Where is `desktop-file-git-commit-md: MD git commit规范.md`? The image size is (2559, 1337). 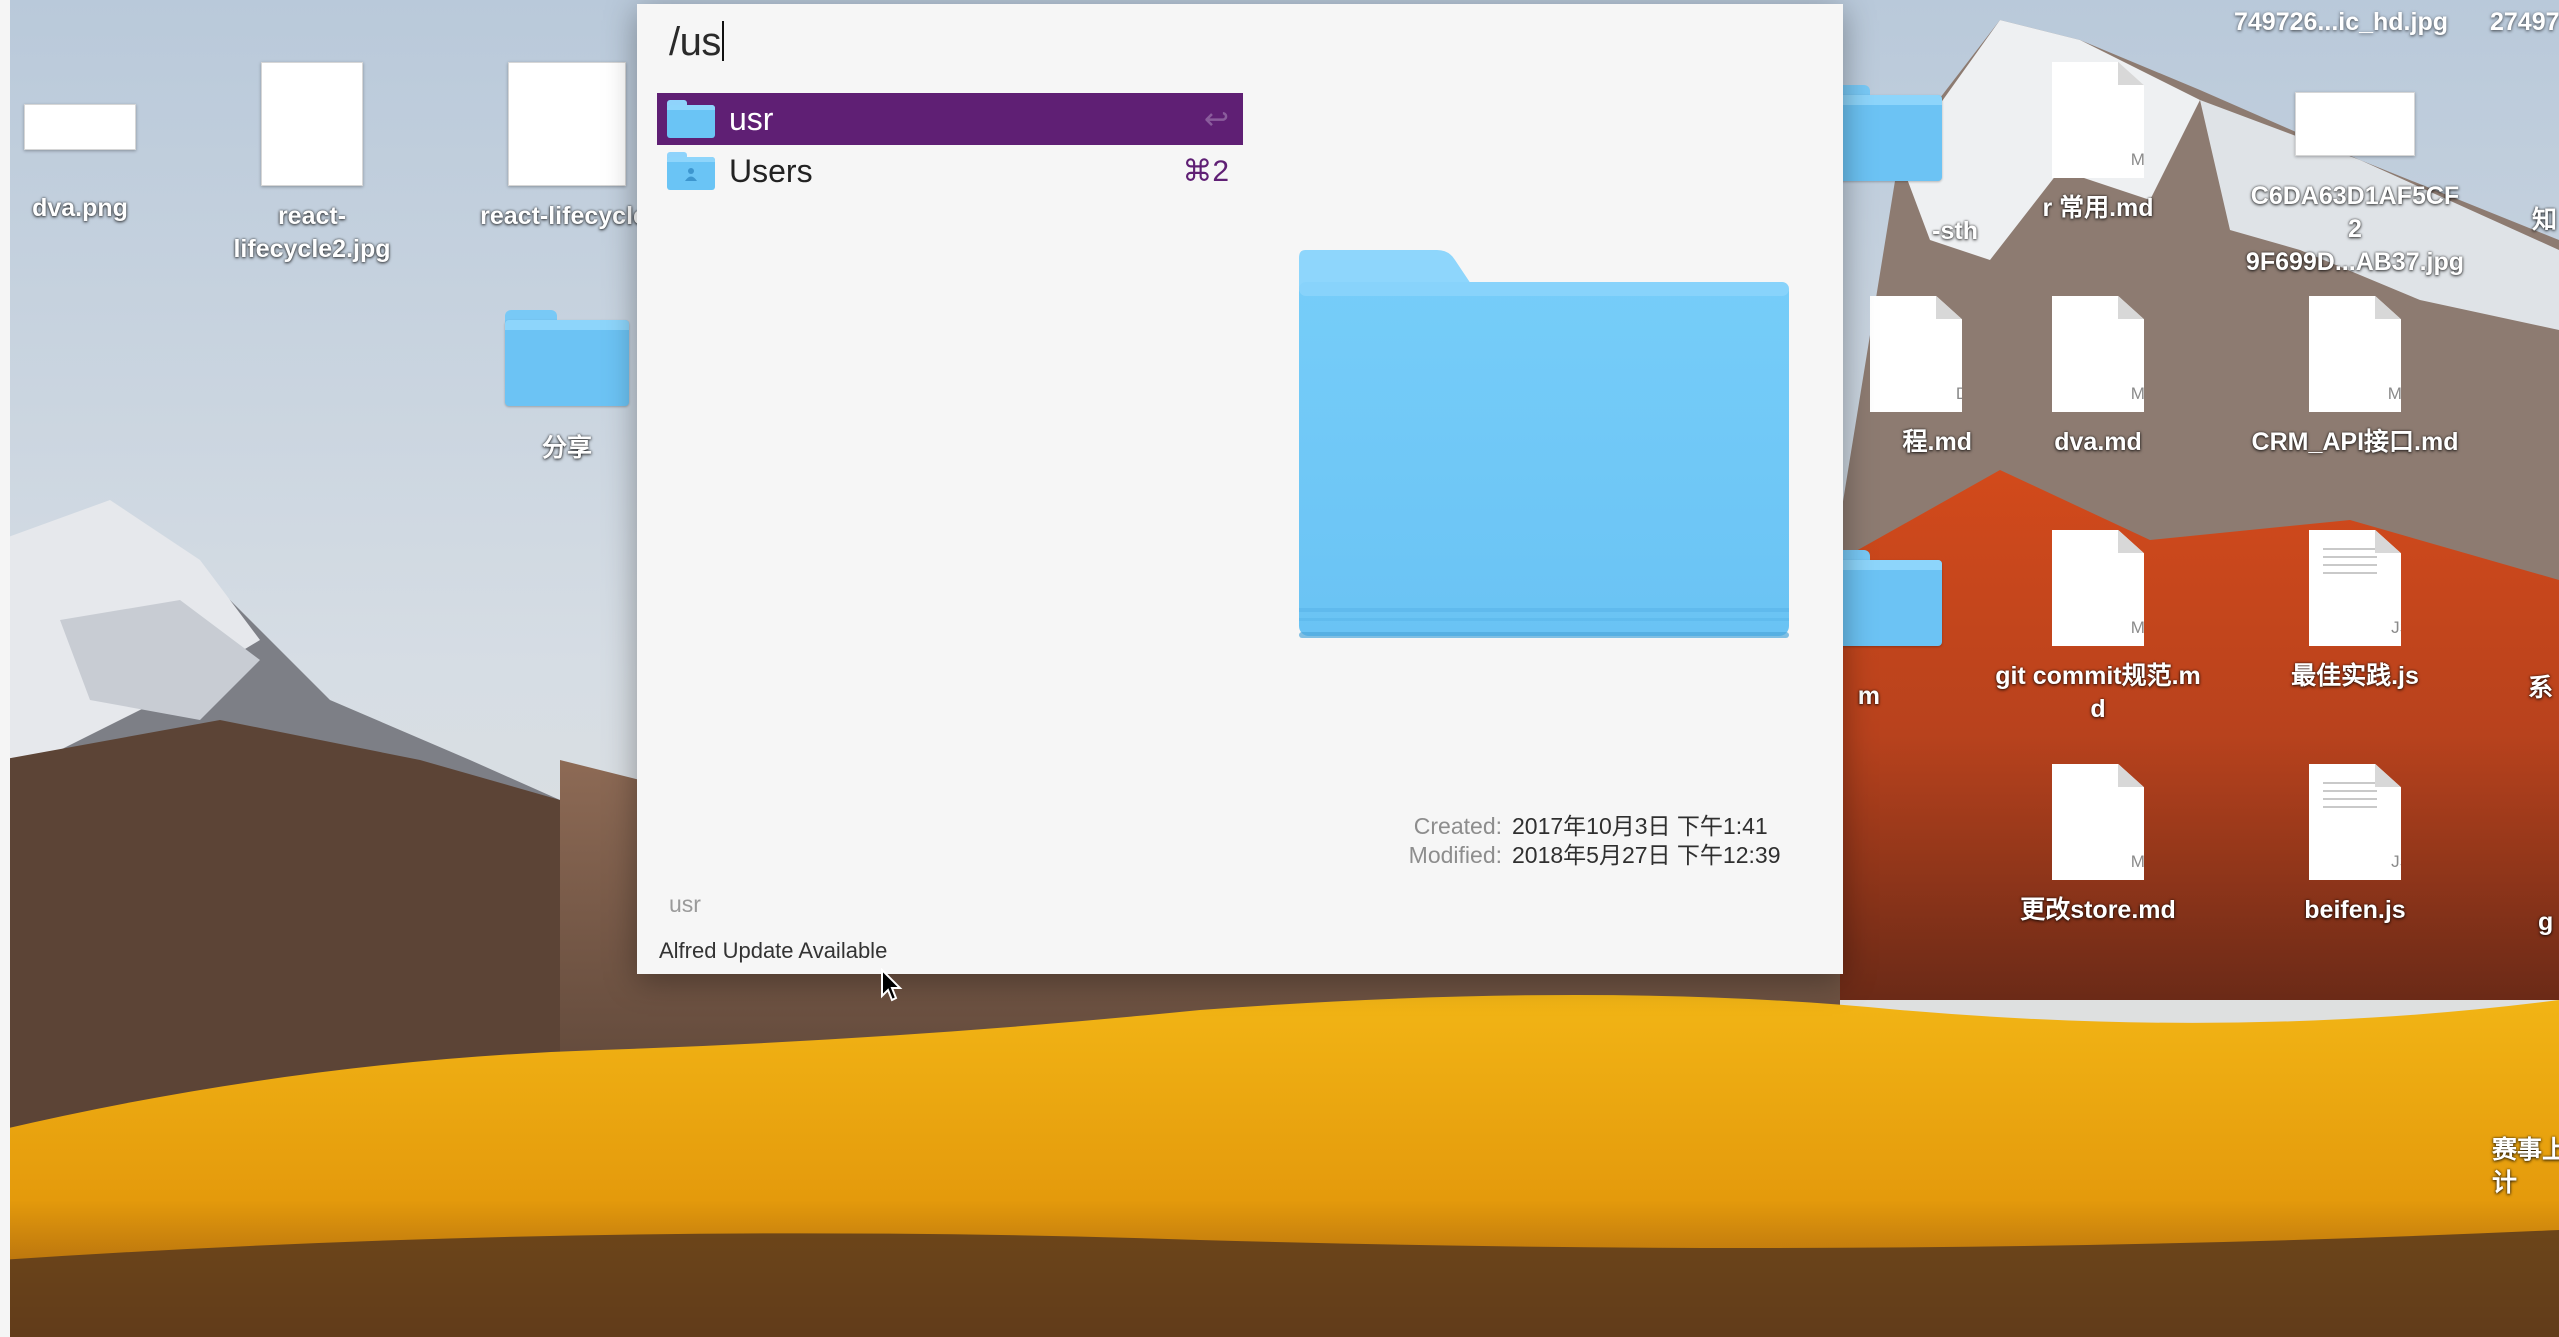
desktop-file-git-commit-md: MD git commit规范.md is located at coordinates (2098, 628).